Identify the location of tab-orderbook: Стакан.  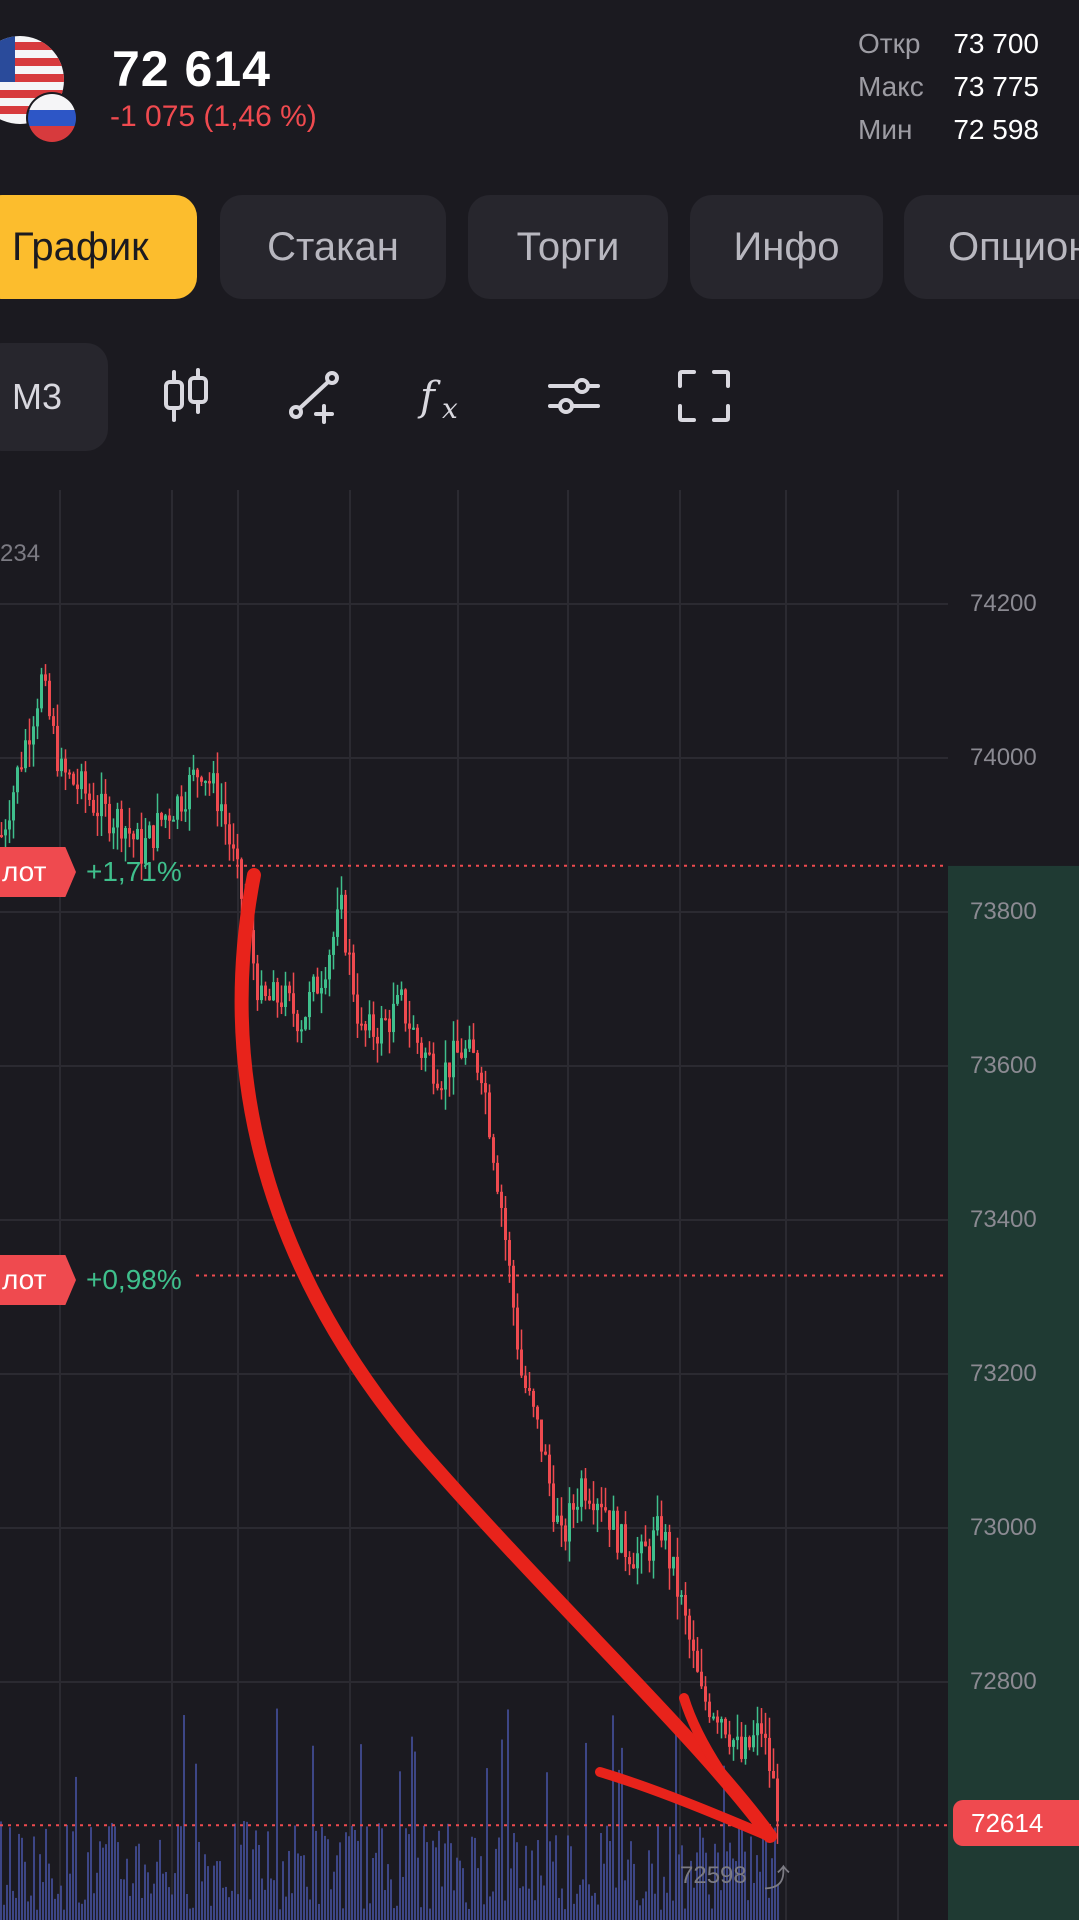
(333, 247).